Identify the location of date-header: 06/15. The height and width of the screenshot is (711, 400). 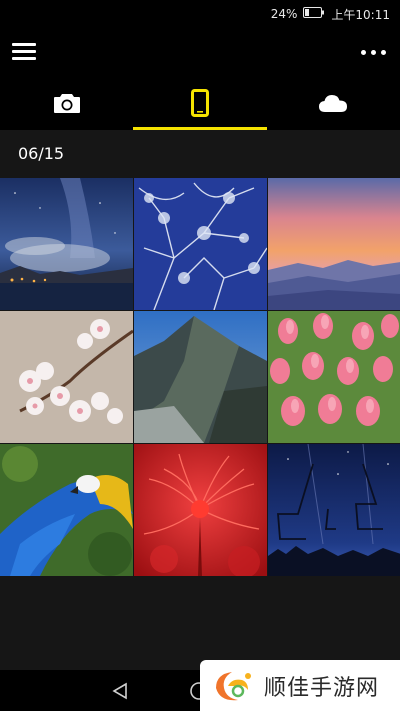
(41, 153).